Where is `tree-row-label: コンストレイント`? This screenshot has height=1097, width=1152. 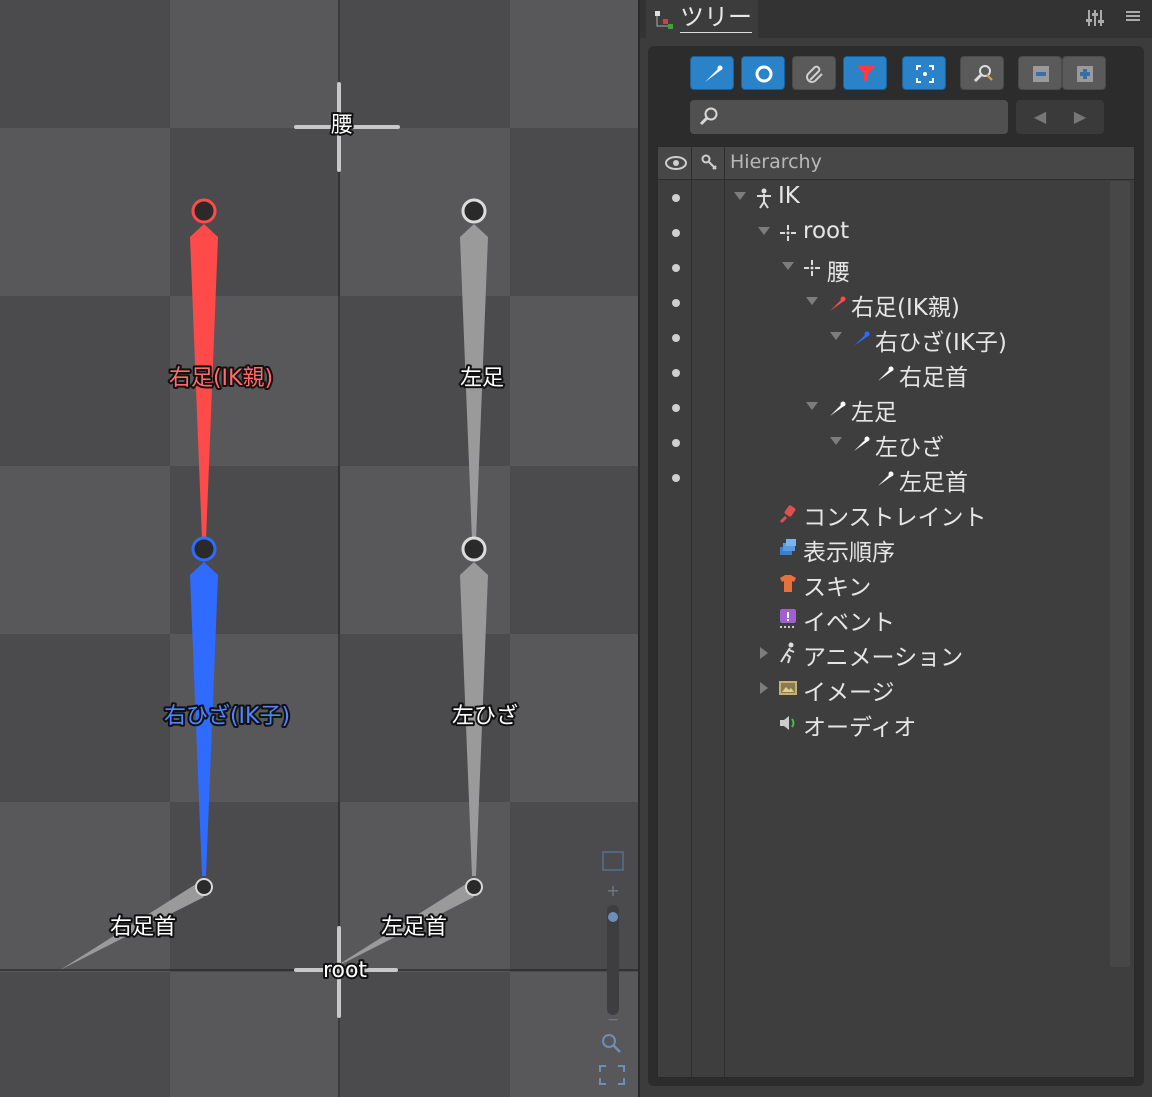
tree-row-label: コンストレイント is located at coordinates (895, 518).